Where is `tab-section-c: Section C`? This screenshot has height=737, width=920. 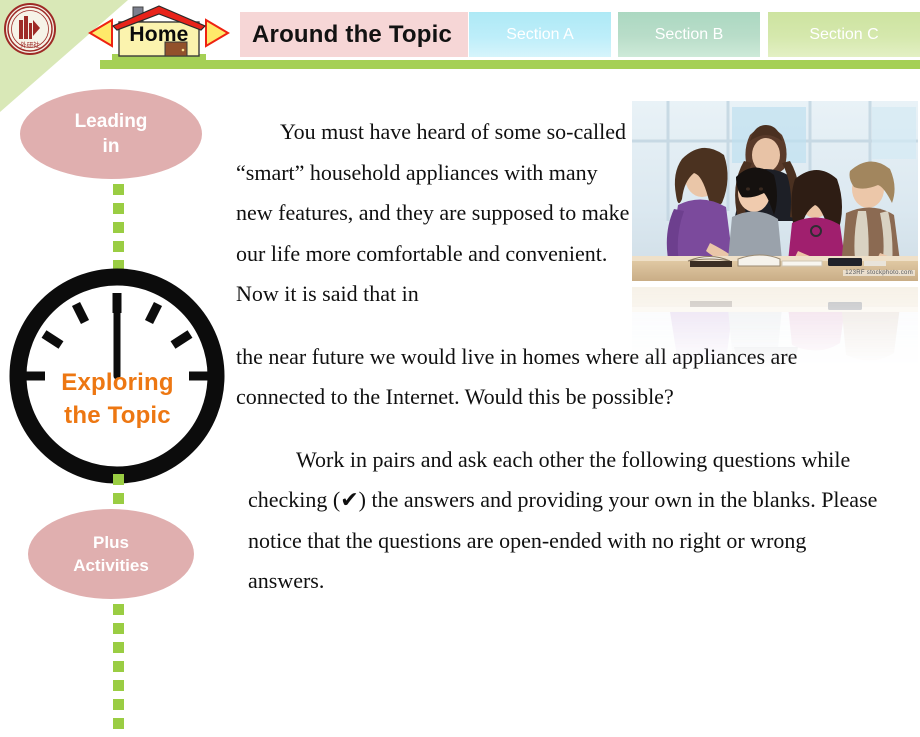
tab-section-c: Section C is located at coordinates (844, 34).